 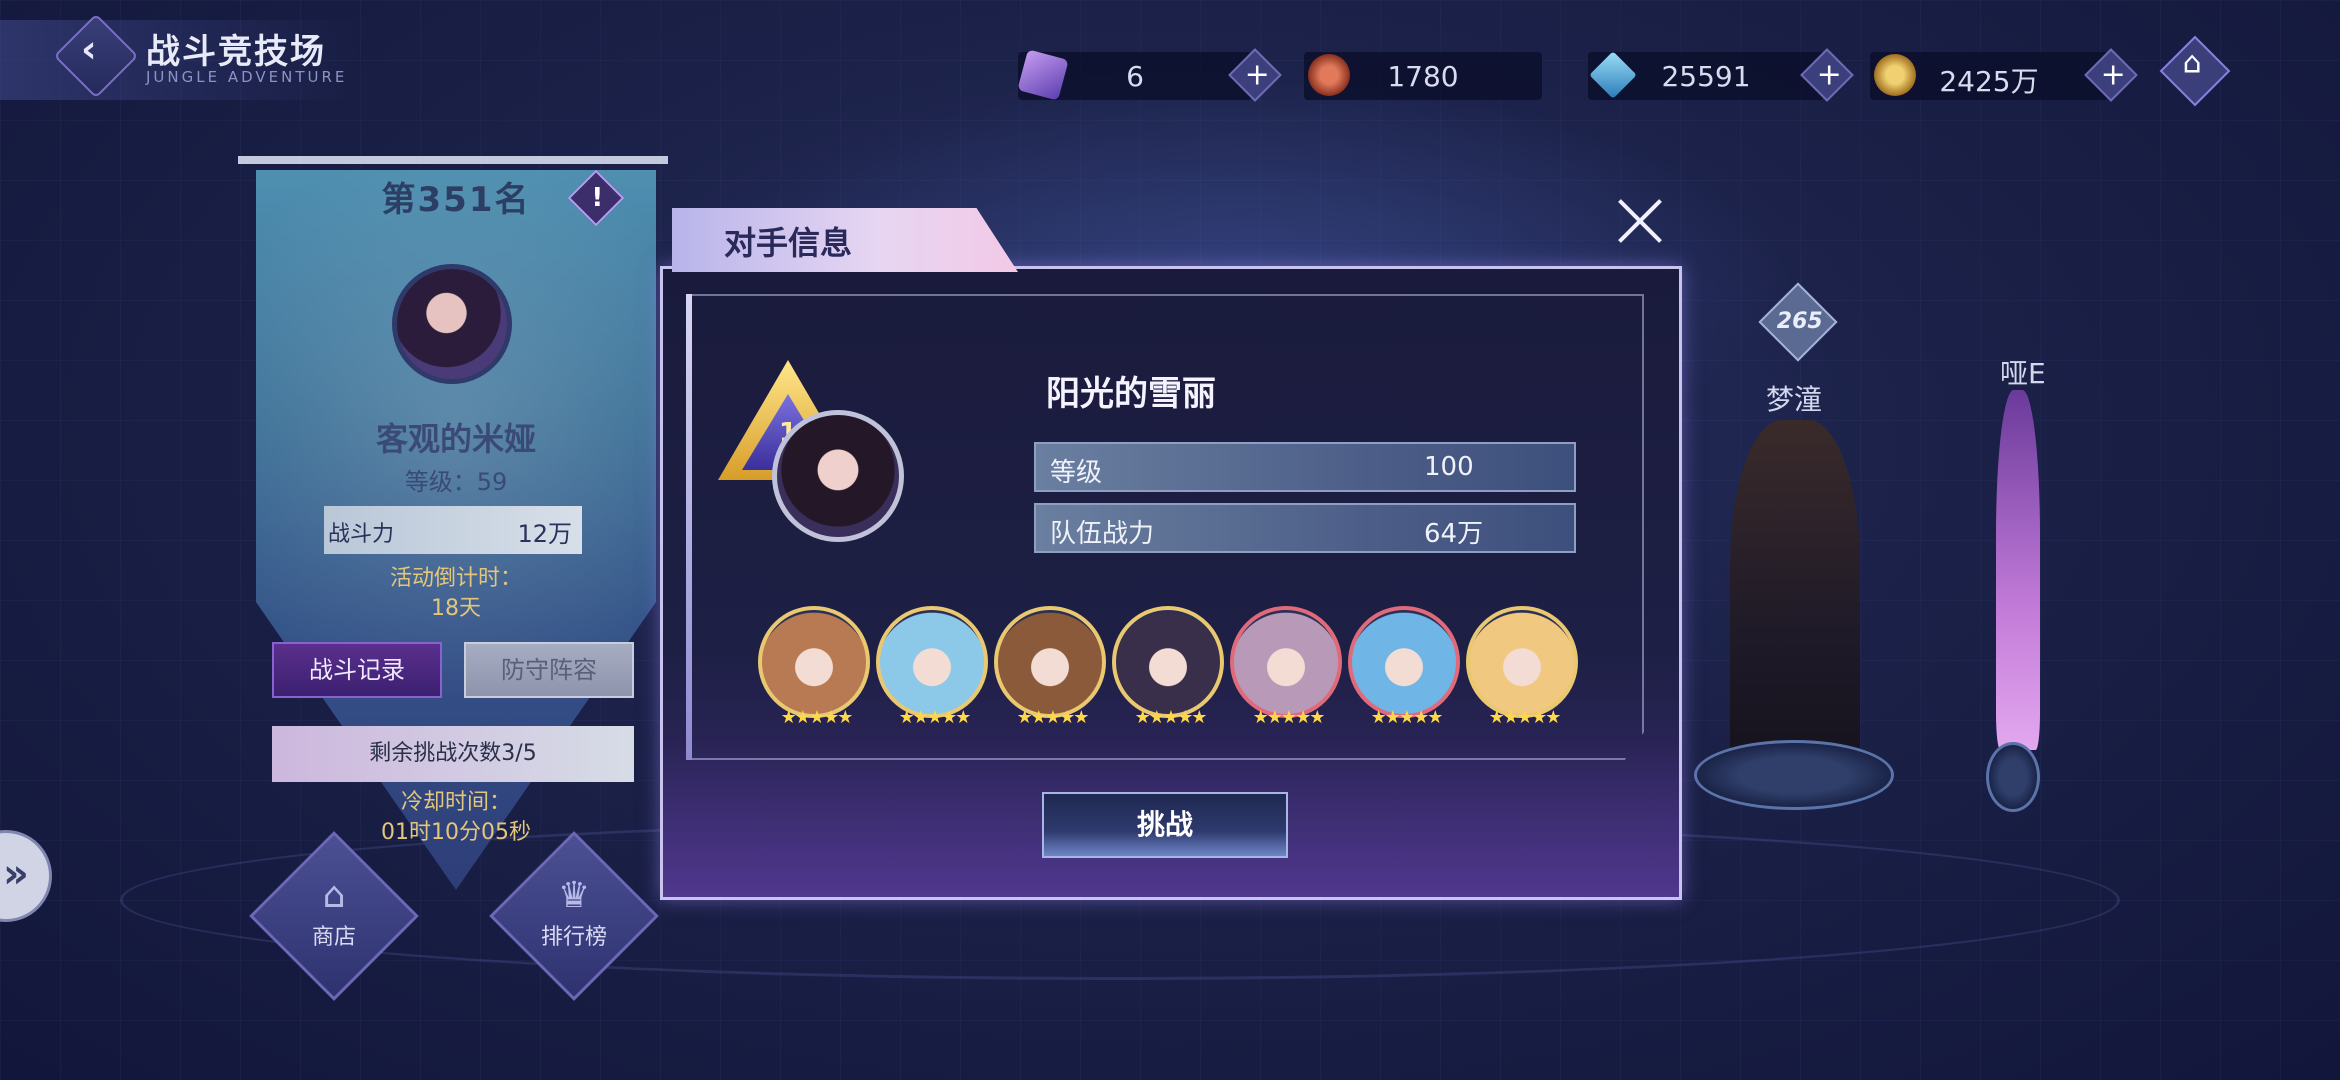 I want to click on challenge-label: 挑战, so click(x=1164, y=824).